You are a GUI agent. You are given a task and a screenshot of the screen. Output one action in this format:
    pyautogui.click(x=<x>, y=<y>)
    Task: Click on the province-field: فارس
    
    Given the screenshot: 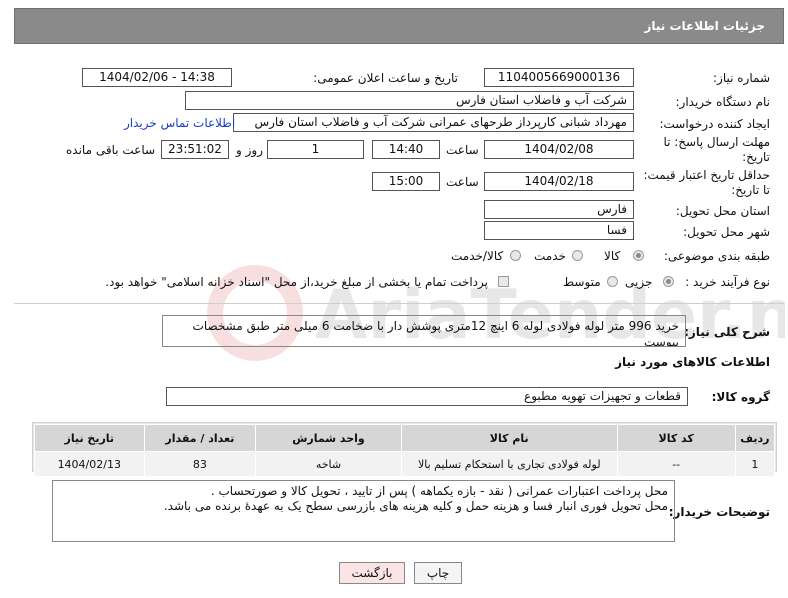 What is the action you would take?
    pyautogui.click(x=559, y=209)
    